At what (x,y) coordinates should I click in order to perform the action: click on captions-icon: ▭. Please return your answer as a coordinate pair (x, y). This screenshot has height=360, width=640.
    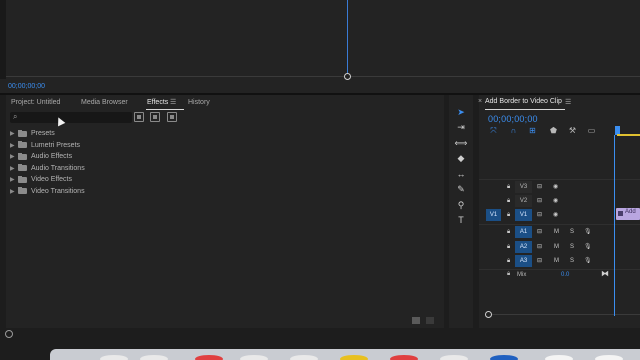
    Looking at the image, I should click on (591, 130).